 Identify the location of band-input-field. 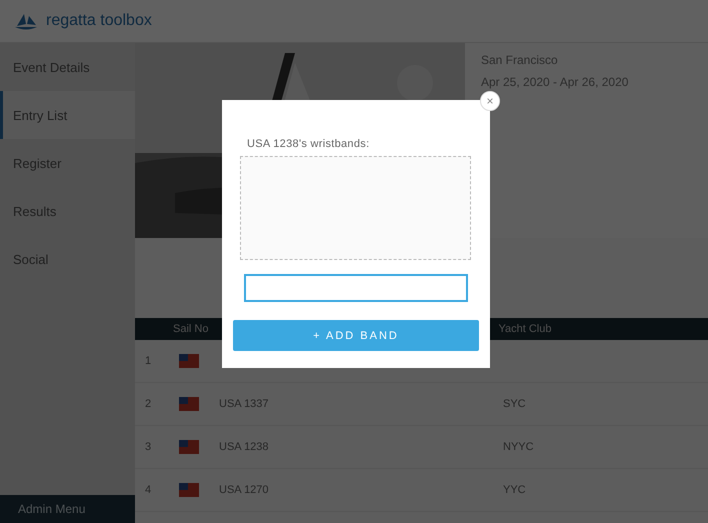
(356, 288).